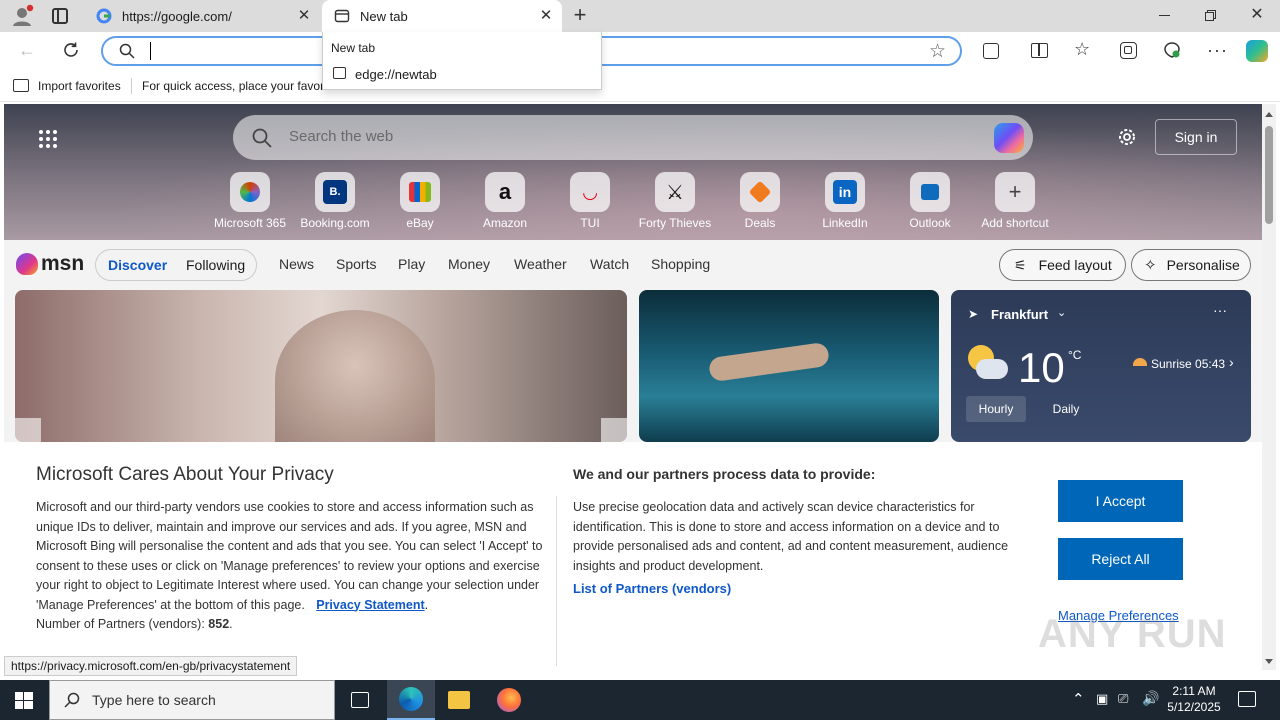 The height and width of the screenshot is (720, 1280). What do you see at coordinates (845, 223) in the screenshot?
I see `shortcut-label: LinkedIn` at bounding box center [845, 223].